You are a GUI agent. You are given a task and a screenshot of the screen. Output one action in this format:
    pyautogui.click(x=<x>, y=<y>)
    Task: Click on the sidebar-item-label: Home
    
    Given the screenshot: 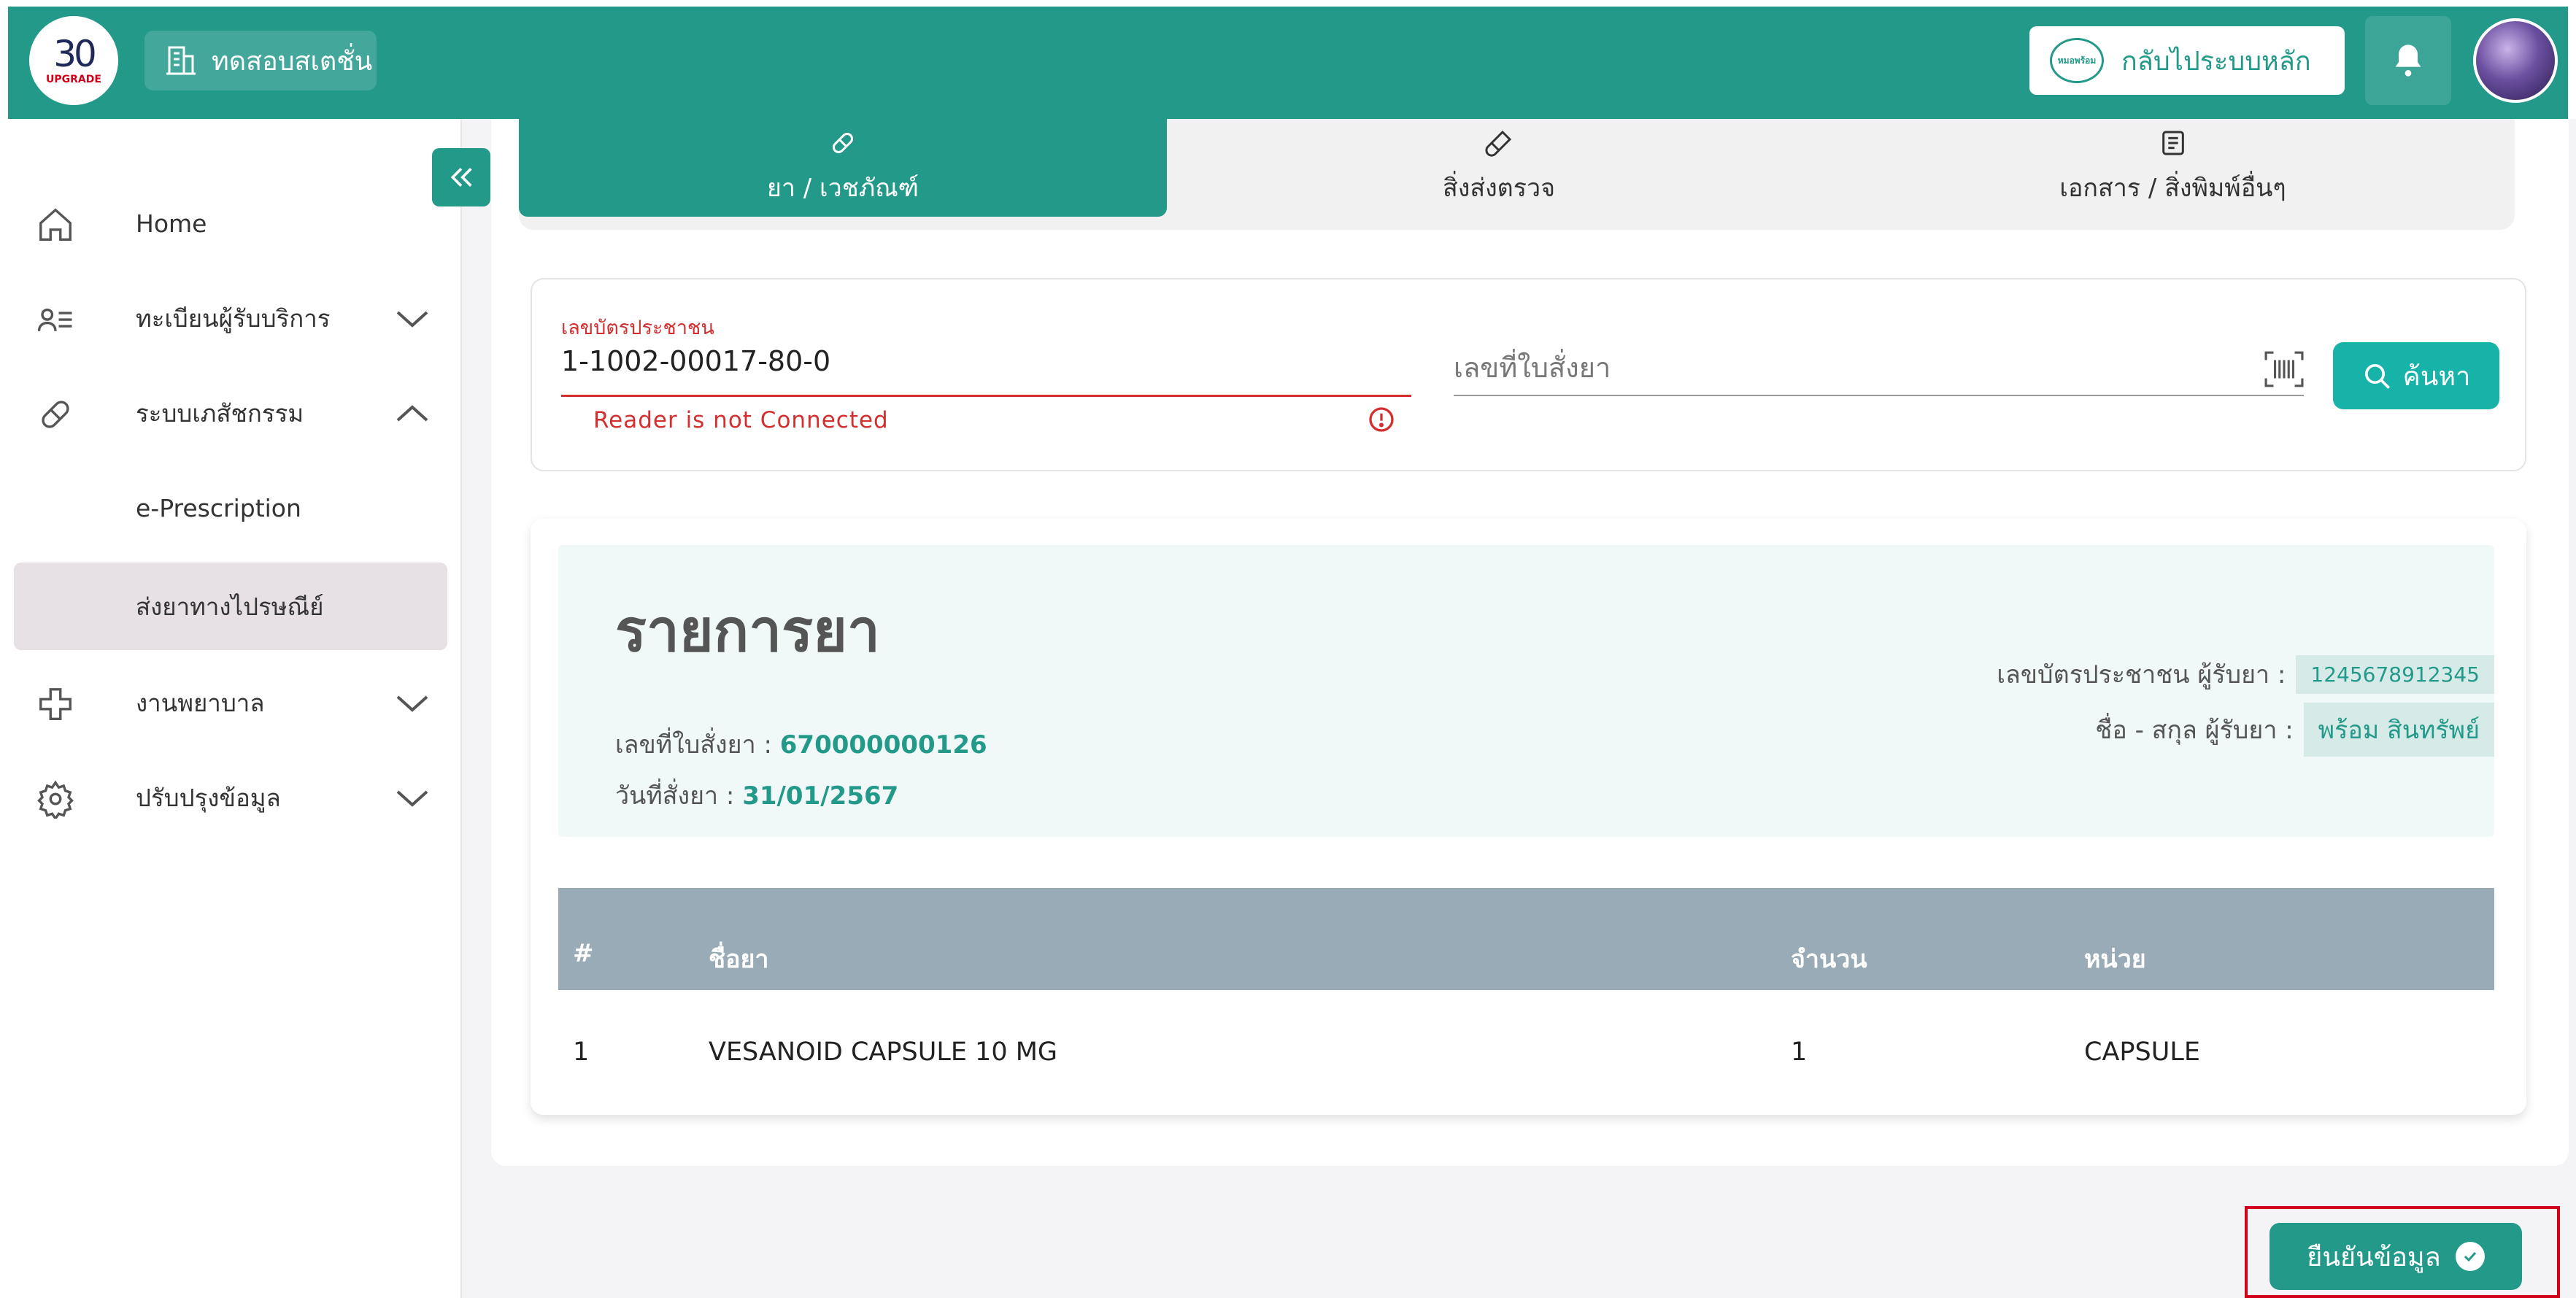 What is the action you would take?
    pyautogui.click(x=171, y=223)
    